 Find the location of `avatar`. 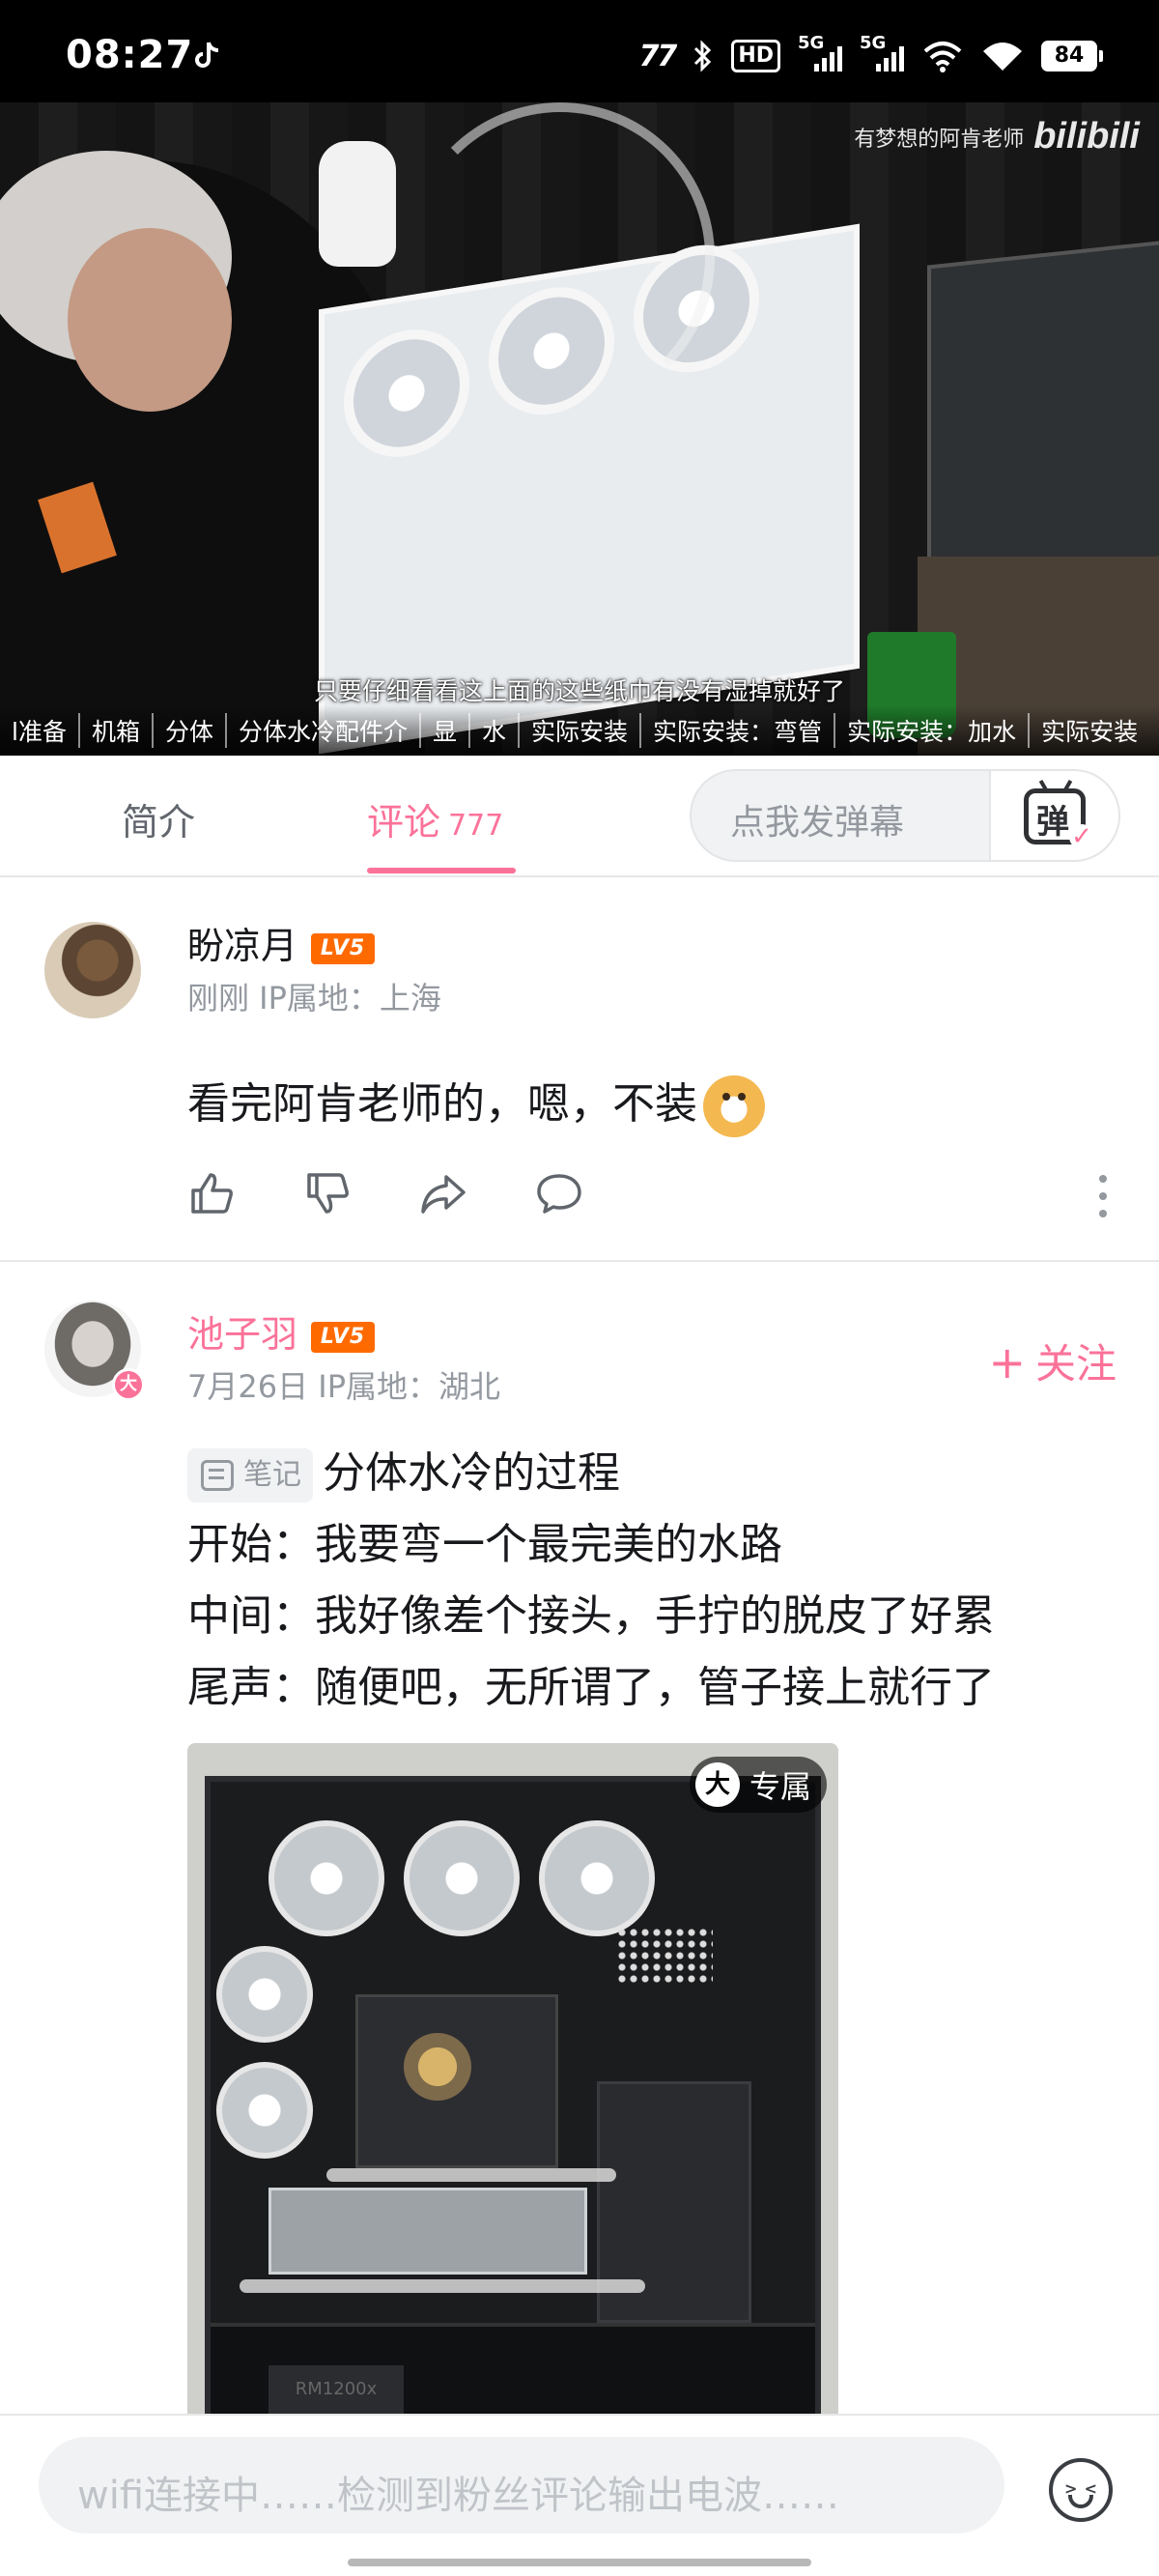

avatar is located at coordinates (92, 970).